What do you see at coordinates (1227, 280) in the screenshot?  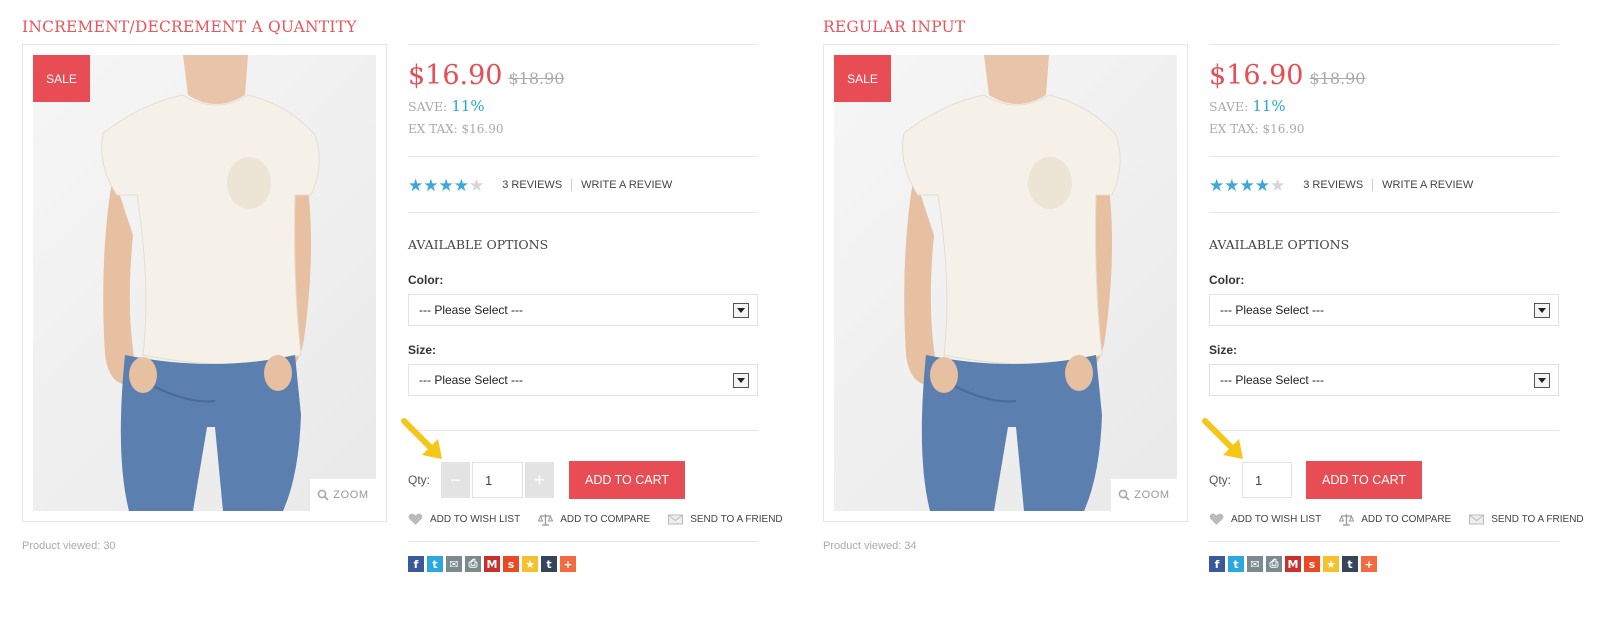 I see `color-label: Color:` at bounding box center [1227, 280].